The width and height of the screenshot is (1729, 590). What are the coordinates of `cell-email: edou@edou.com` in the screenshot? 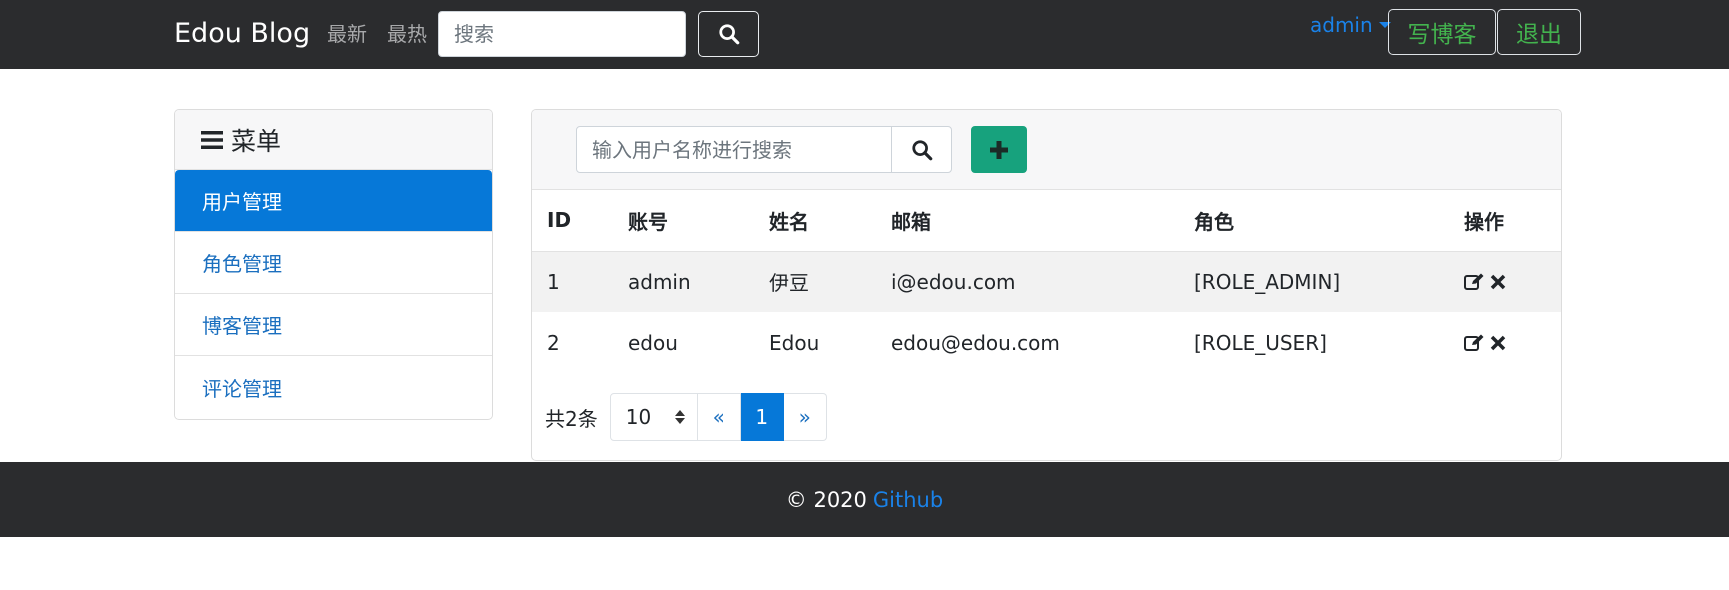 It's located at (975, 342).